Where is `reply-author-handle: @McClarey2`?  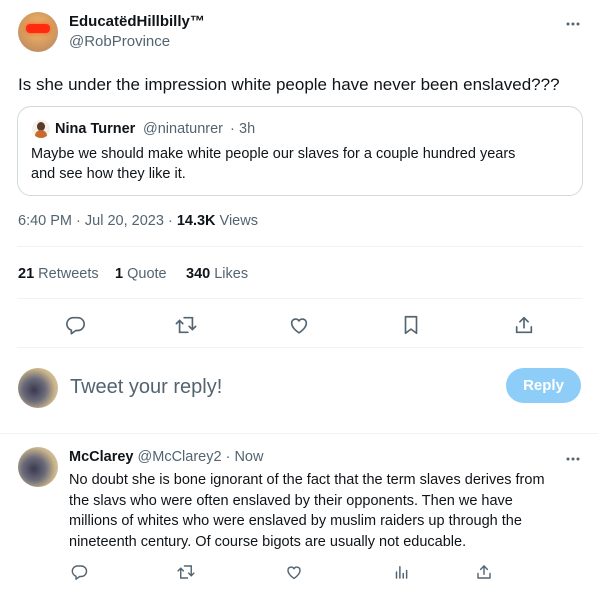
reply-author-handle: @McClarey2 is located at coordinates (180, 457).